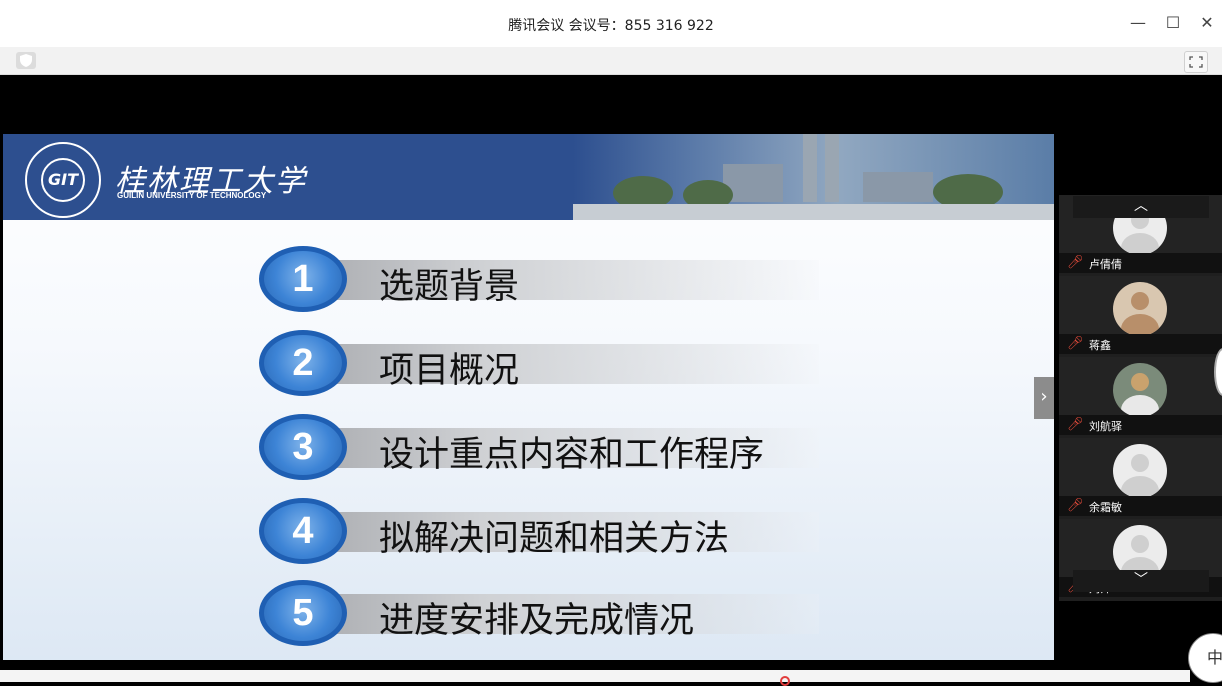 The image size is (1222, 686). What do you see at coordinates (1044, 398) in the screenshot?
I see `collapse-panel-button: ›` at bounding box center [1044, 398].